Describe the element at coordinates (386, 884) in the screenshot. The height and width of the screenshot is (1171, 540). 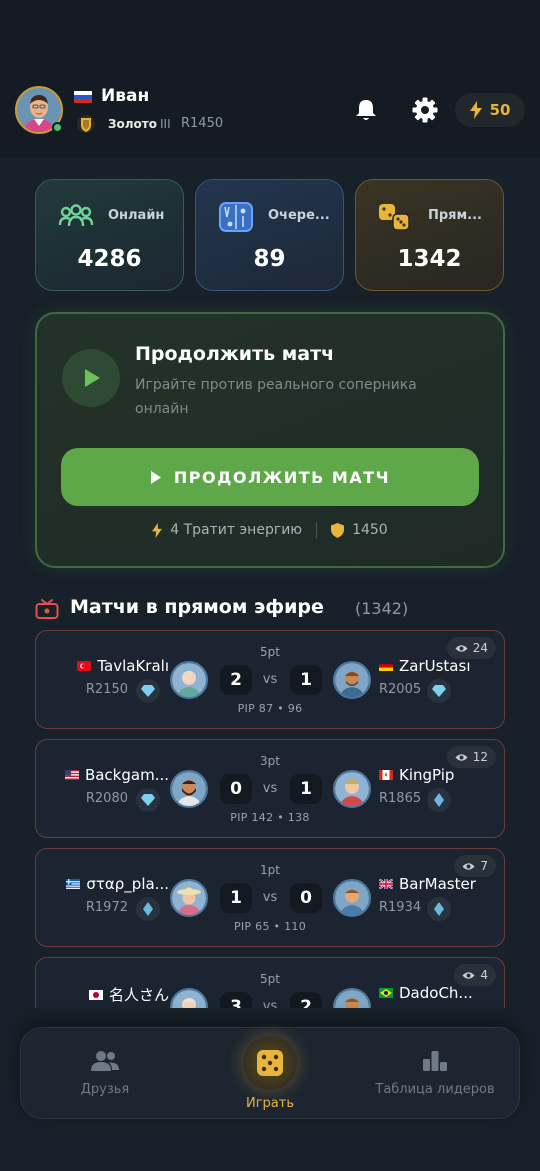
I see `uk-flag-icon` at that location.